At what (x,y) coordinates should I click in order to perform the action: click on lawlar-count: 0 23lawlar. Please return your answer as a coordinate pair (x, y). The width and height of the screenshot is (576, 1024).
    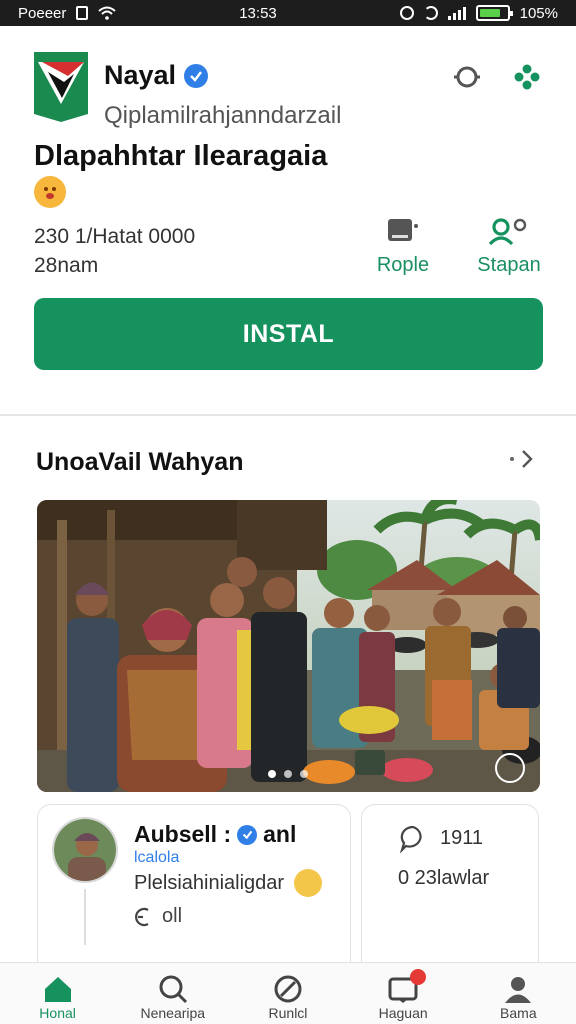
    Looking at the image, I should click on (444, 878).